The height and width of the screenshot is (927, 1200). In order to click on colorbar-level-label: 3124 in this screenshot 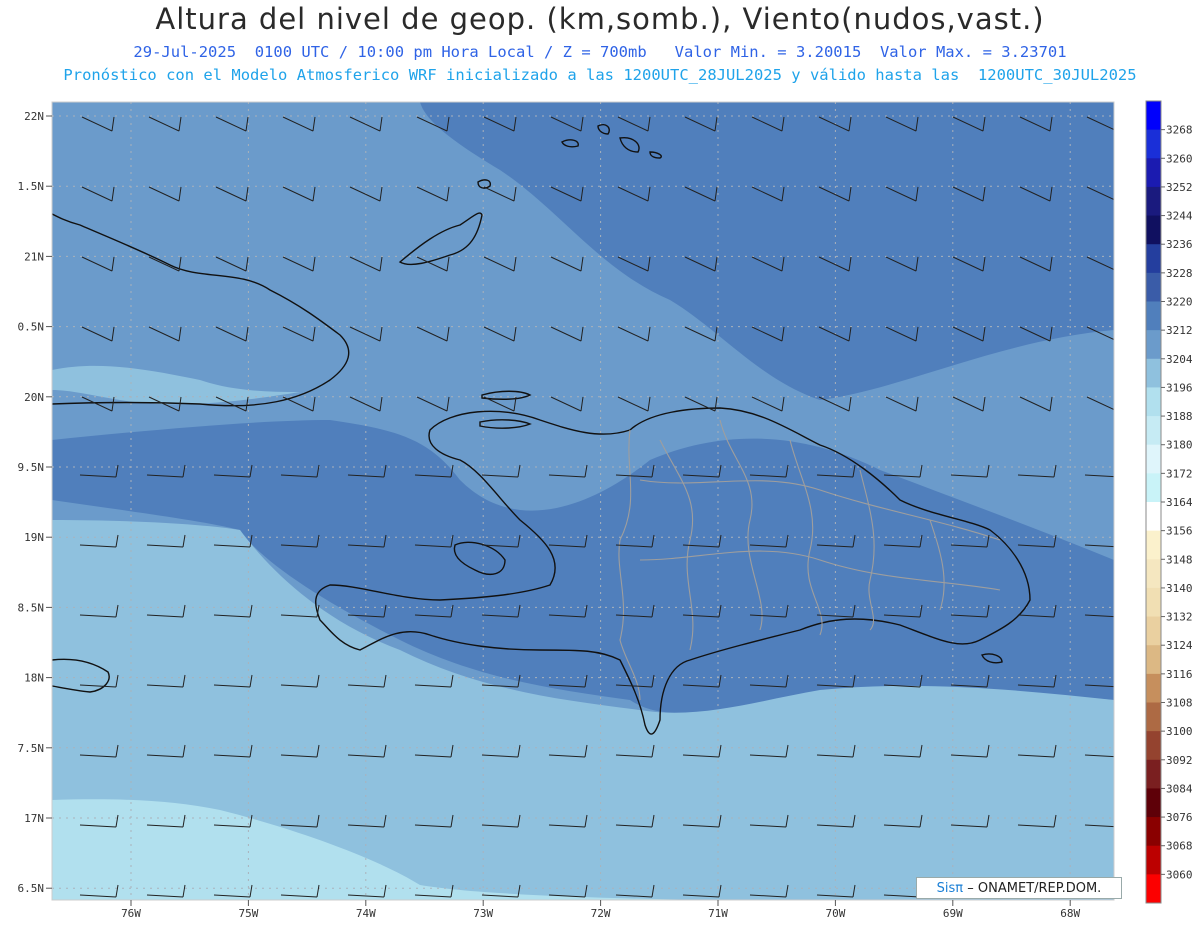, I will do `click(1179, 645)`.